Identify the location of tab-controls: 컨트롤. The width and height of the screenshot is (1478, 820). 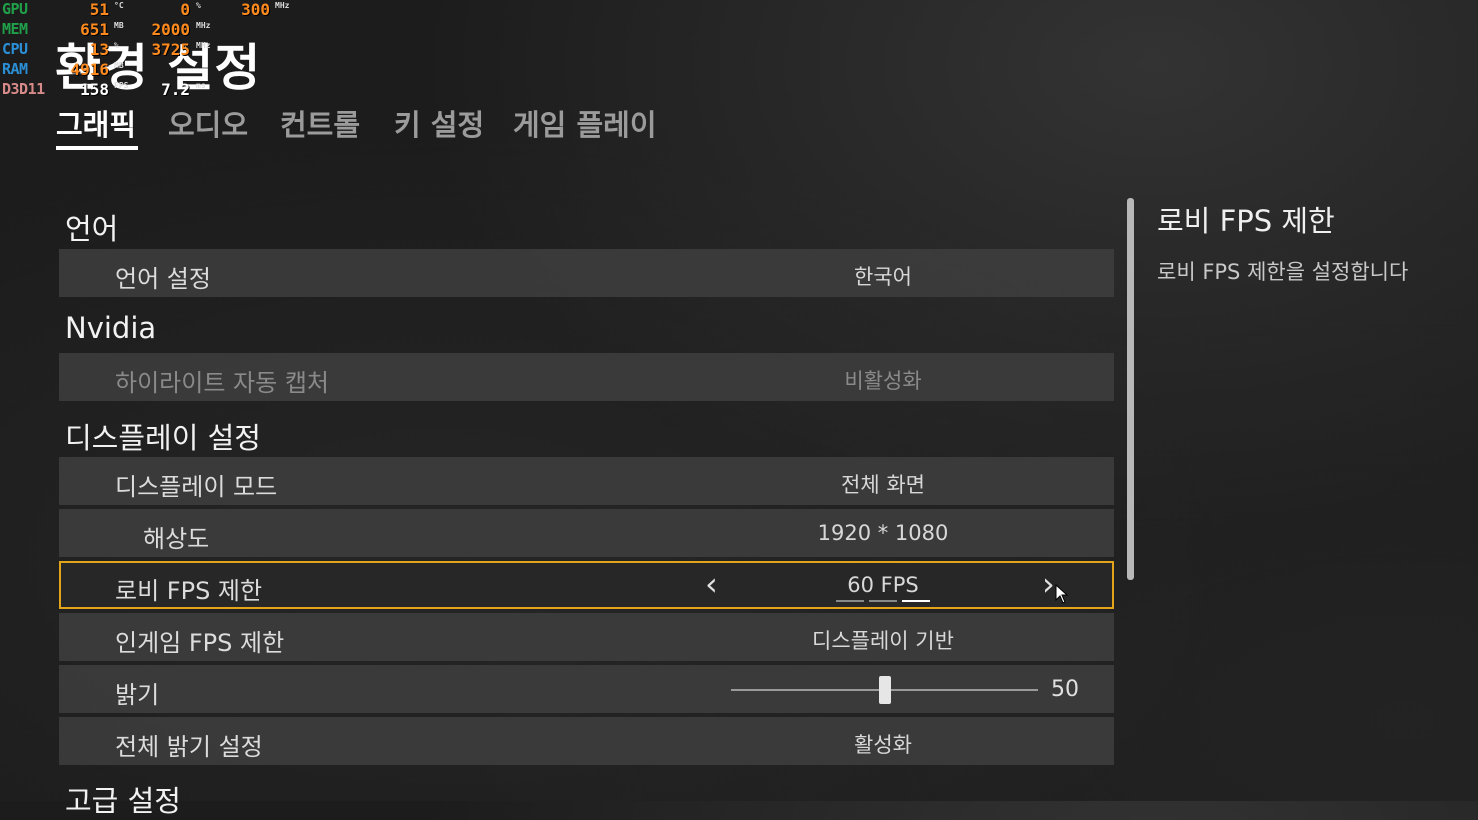
(320, 123).